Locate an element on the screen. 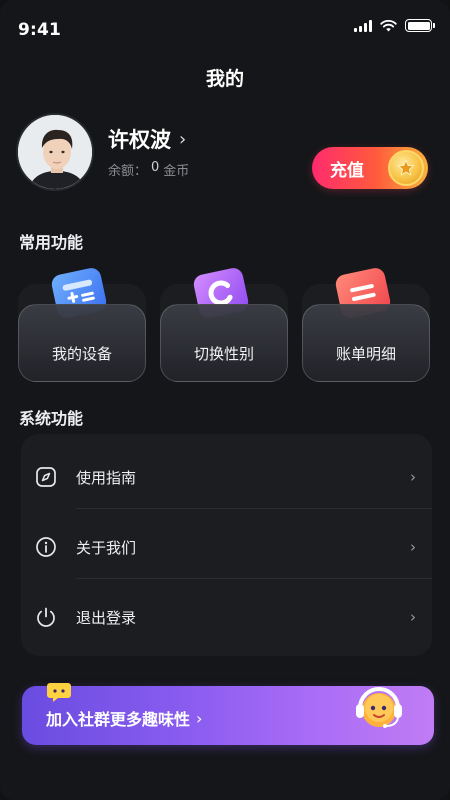 The height and width of the screenshot is (800, 450). wifi-icon is located at coordinates (388, 25).